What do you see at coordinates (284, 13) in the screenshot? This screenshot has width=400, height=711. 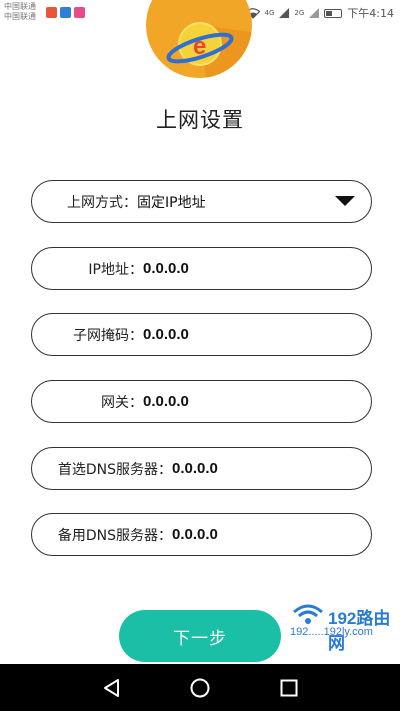 I see `signal-bars-icon` at bounding box center [284, 13].